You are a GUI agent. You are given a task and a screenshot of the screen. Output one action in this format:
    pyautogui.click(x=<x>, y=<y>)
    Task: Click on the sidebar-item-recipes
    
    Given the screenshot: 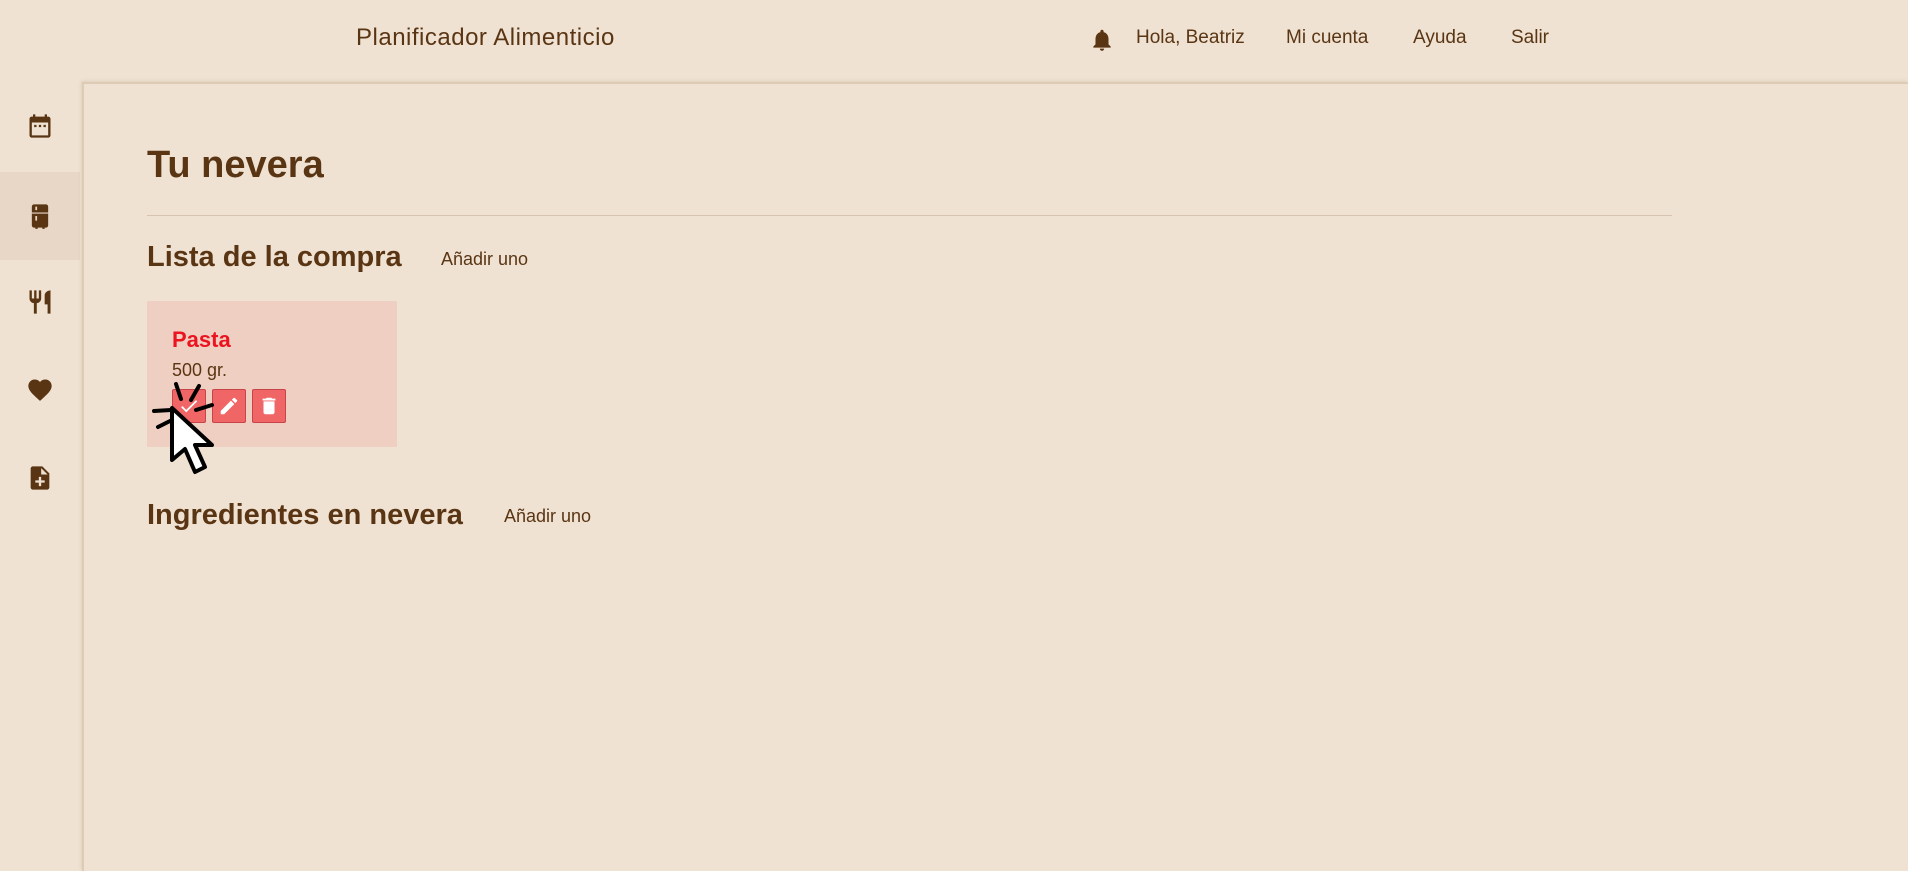 What is the action you would take?
    pyautogui.click(x=40, y=302)
    